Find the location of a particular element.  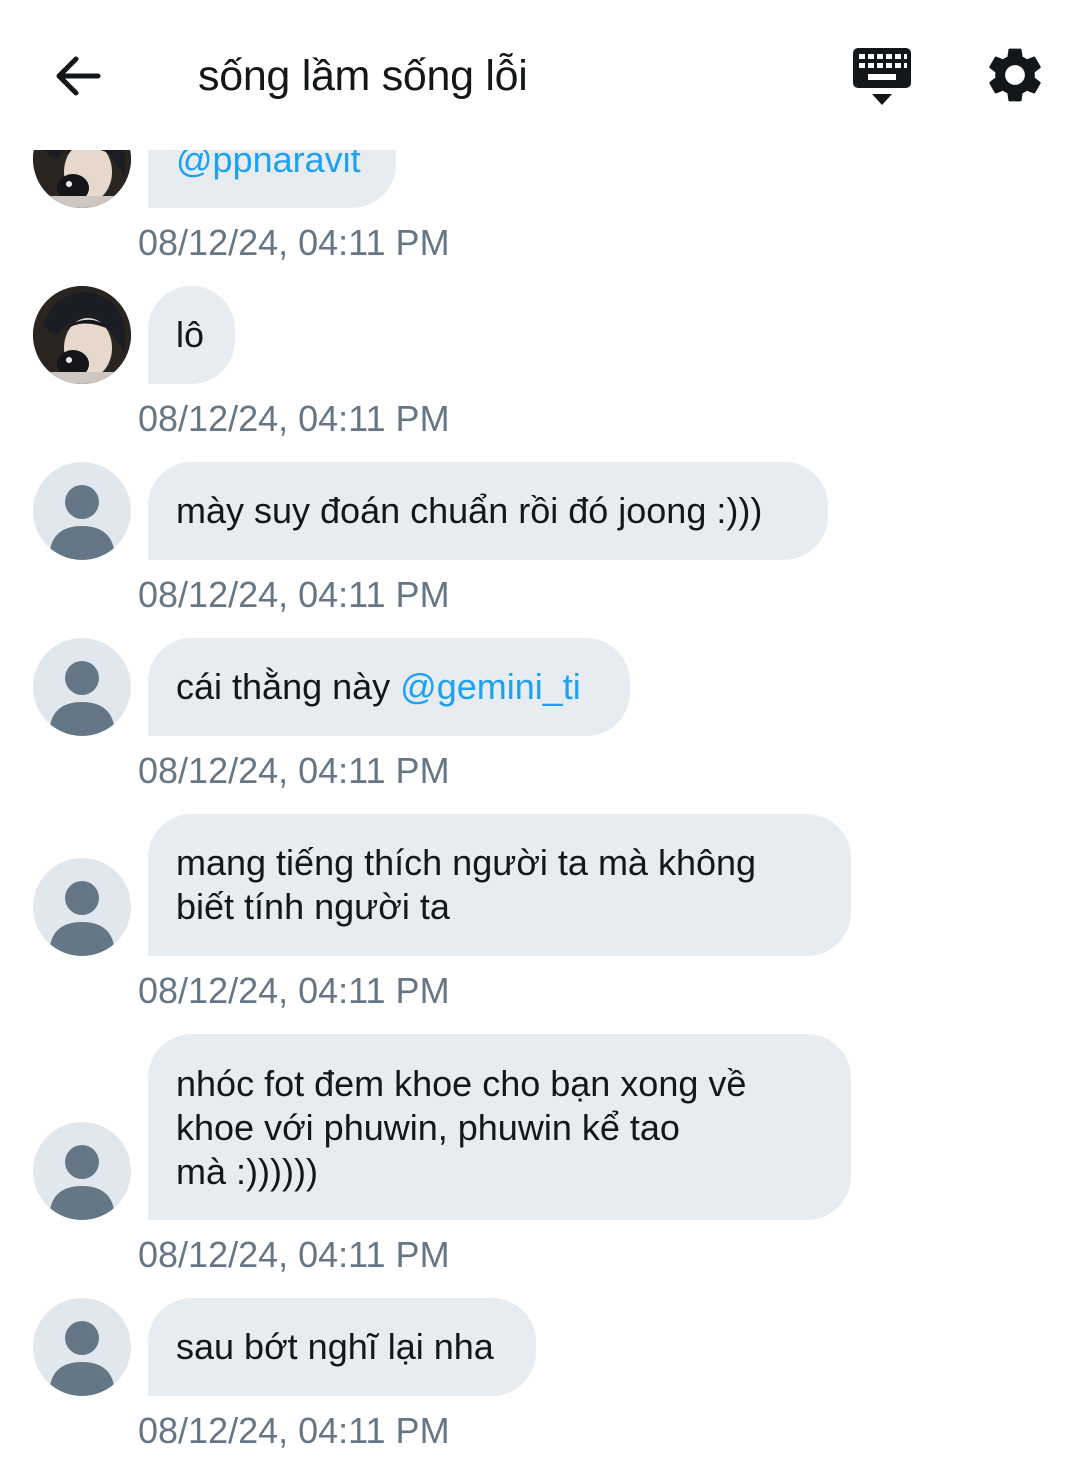

message-text: lô is located at coordinates (190, 334).